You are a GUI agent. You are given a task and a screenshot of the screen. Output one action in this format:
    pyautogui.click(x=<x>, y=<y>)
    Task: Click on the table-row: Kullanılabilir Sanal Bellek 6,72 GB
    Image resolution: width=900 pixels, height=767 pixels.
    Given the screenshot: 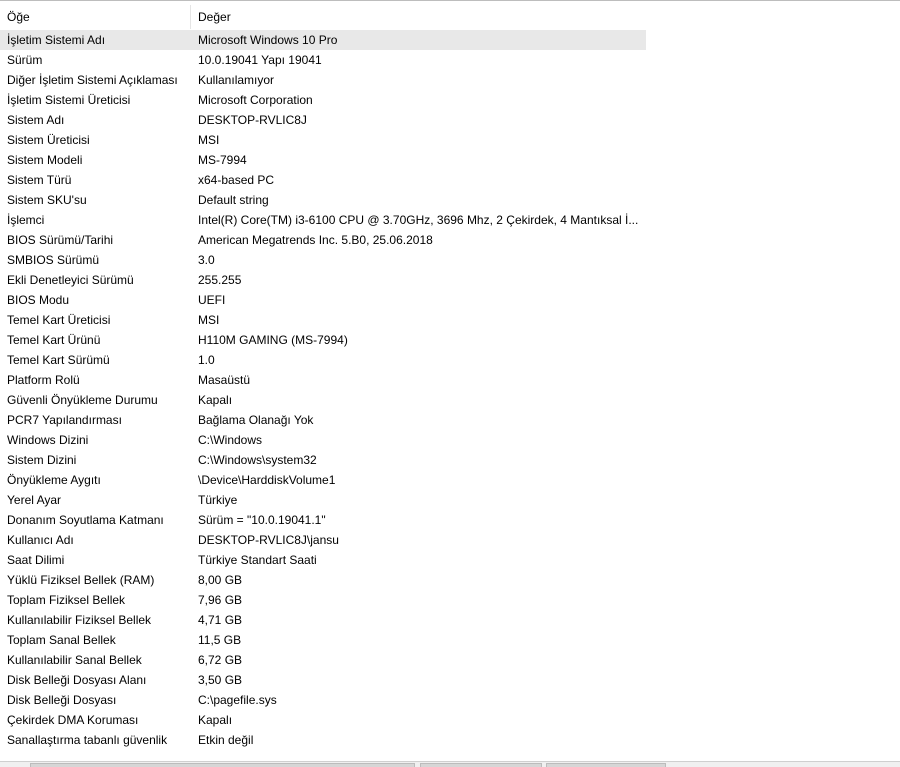 What is the action you would take?
    pyautogui.click(x=450, y=660)
    